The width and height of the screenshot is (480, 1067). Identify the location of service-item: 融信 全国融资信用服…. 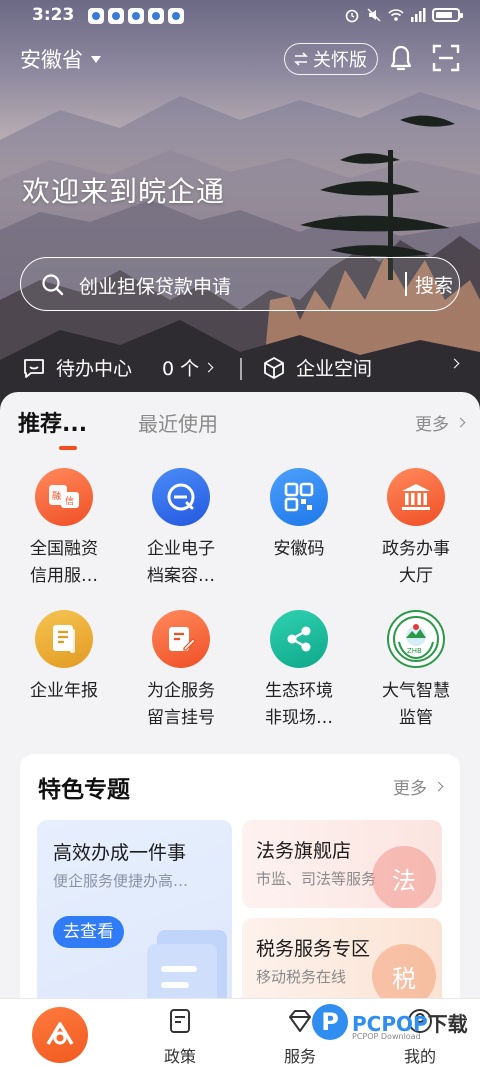
(64, 529).